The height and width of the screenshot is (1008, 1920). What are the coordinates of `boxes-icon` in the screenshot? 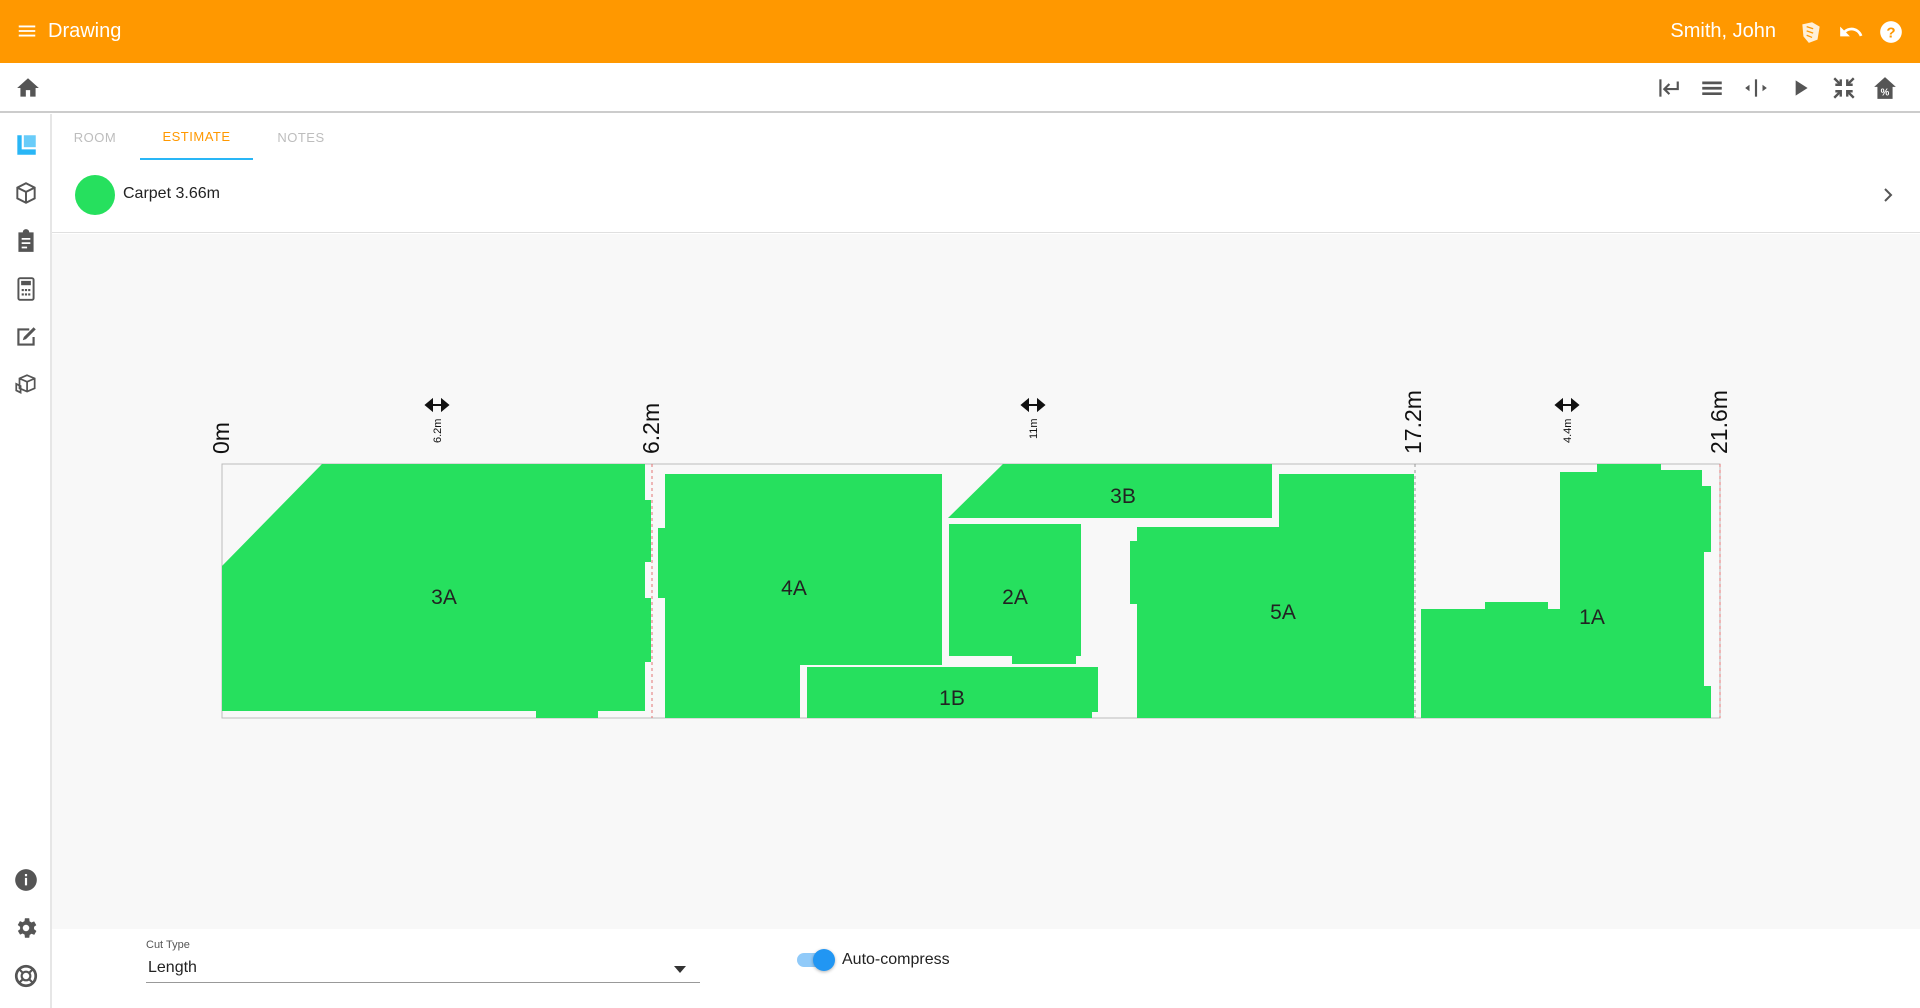 It's located at (26, 385).